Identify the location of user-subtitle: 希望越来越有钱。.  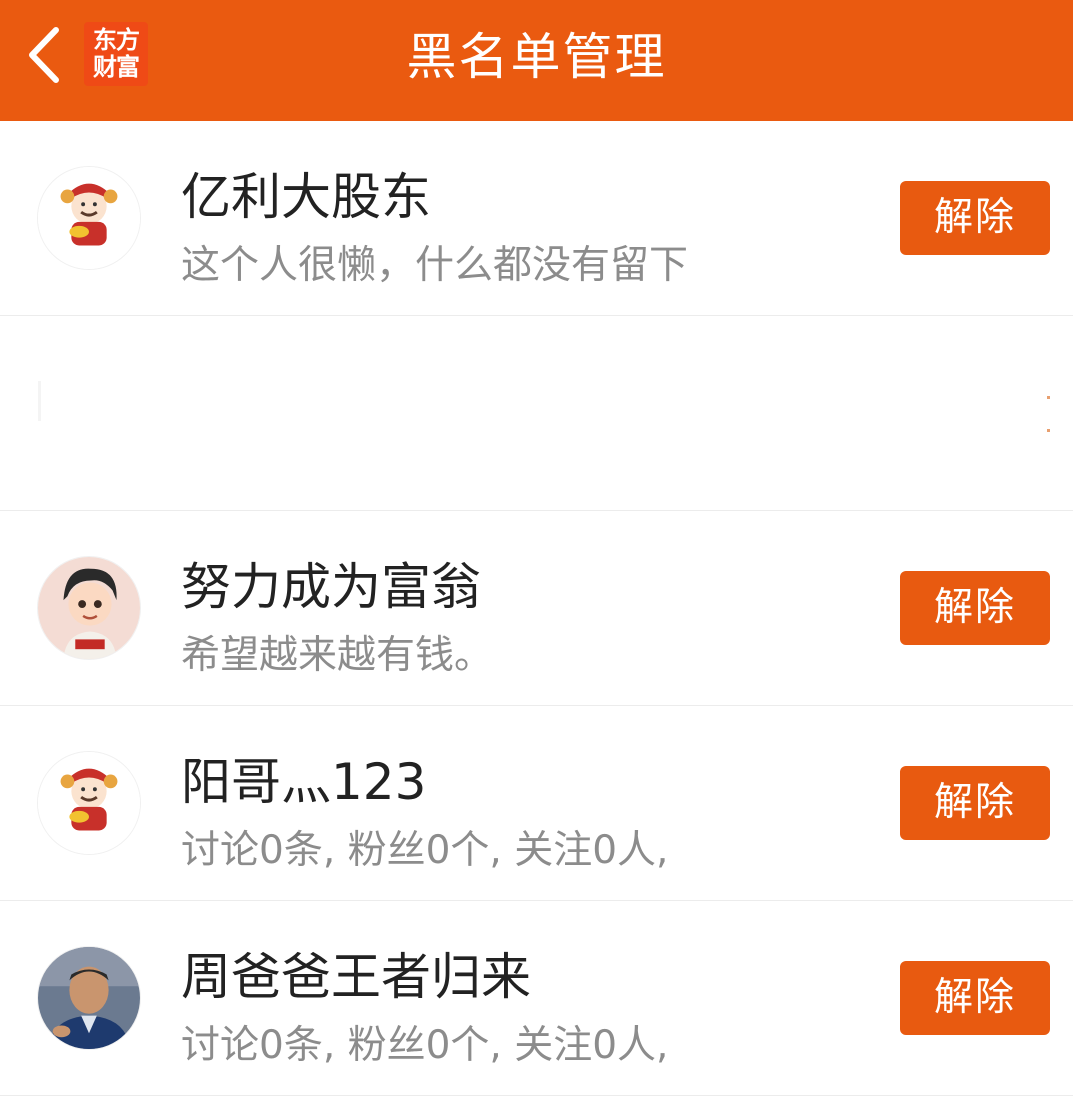
(337, 655).